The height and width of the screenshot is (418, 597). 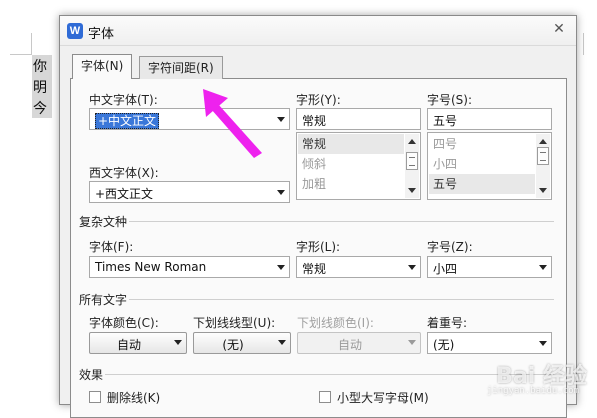 What do you see at coordinates (40, 87) in the screenshot?
I see `document-text: 明` at bounding box center [40, 87].